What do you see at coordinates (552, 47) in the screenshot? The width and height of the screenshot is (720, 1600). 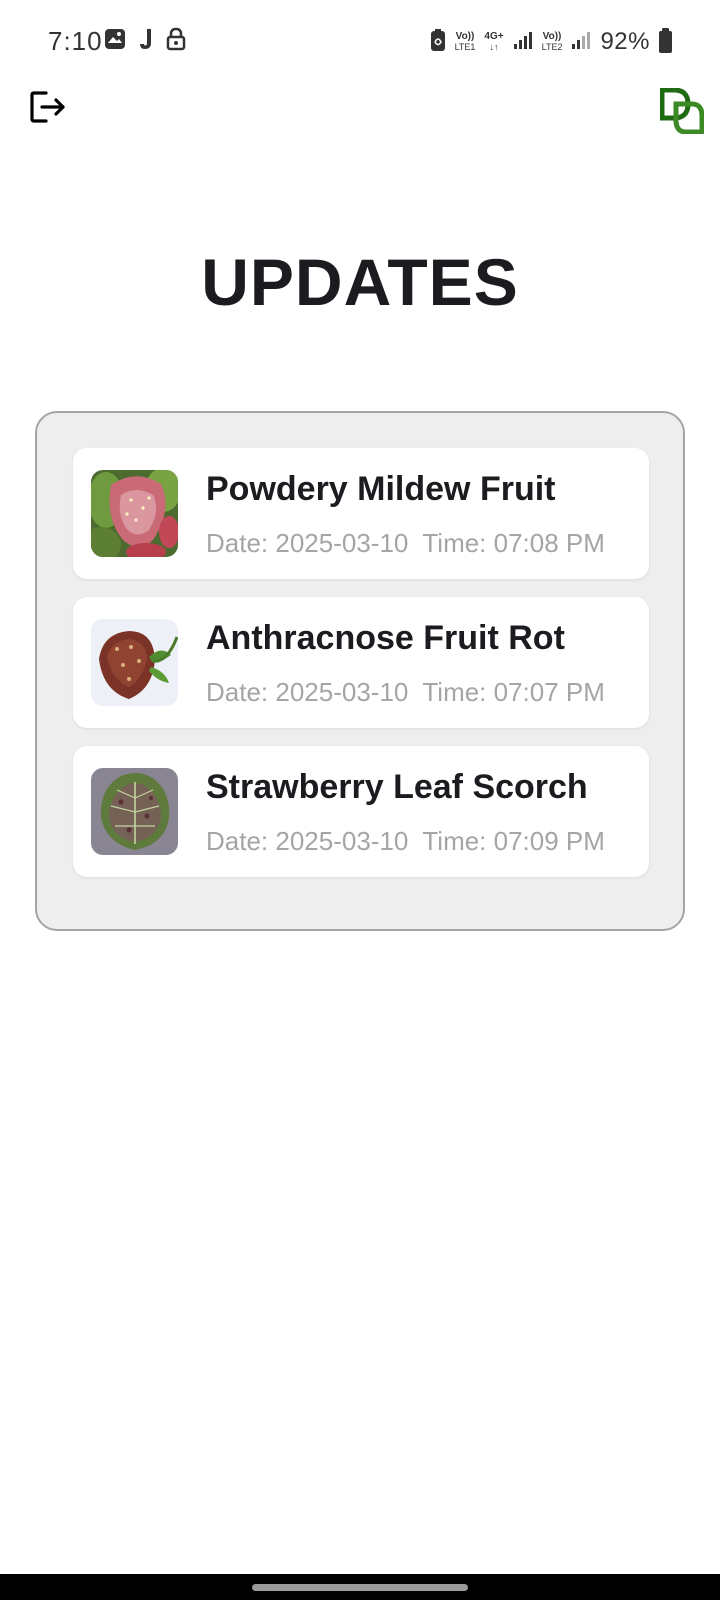 I see `sim2-lte-label: LTE2` at bounding box center [552, 47].